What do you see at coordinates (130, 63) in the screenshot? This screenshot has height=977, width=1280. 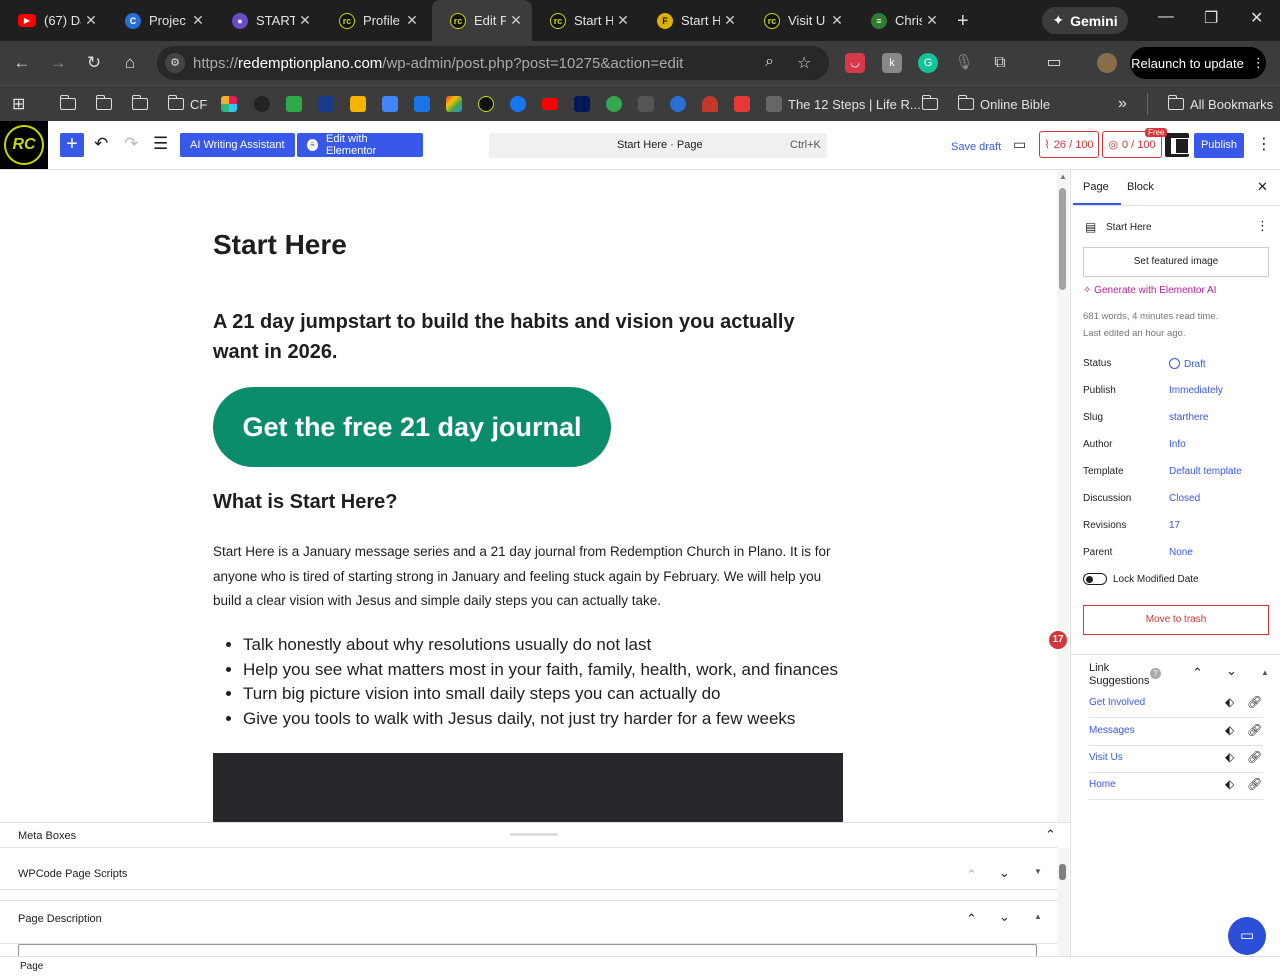 I see `home-icon: ⌂` at bounding box center [130, 63].